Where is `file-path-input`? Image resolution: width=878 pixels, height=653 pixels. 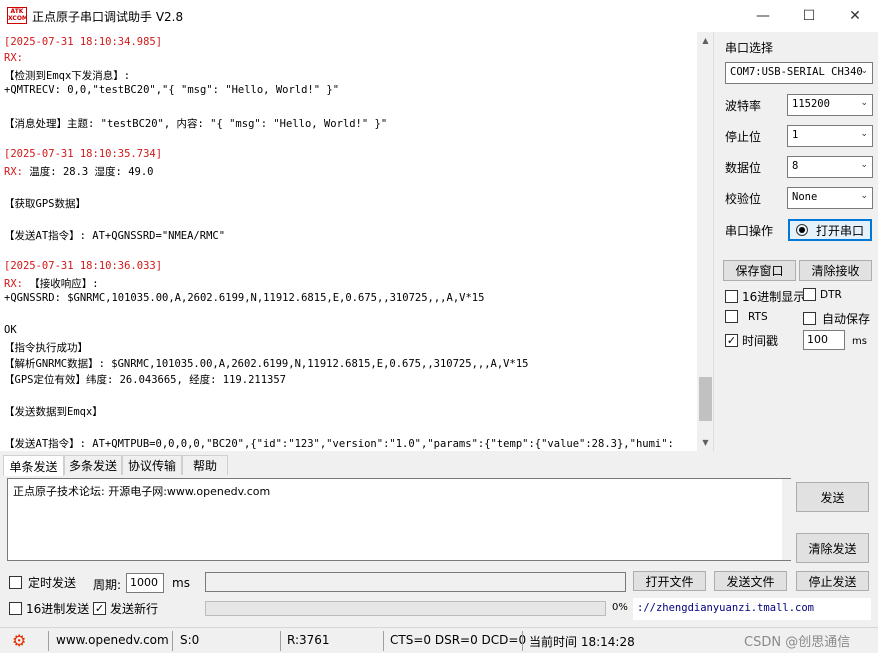 file-path-input is located at coordinates (415, 582).